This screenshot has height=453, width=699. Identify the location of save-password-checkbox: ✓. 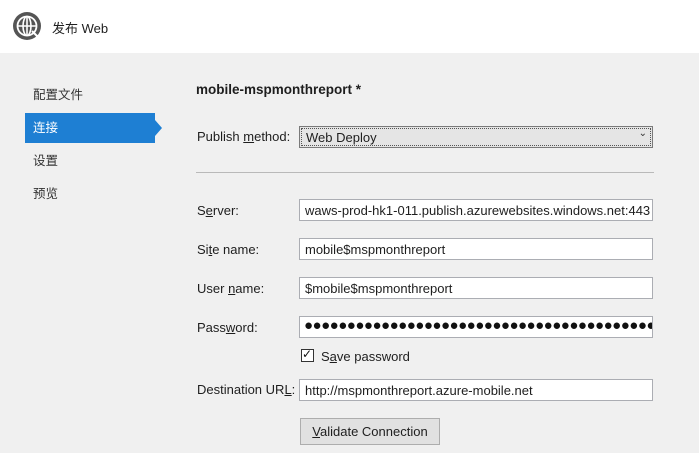
(307, 354).